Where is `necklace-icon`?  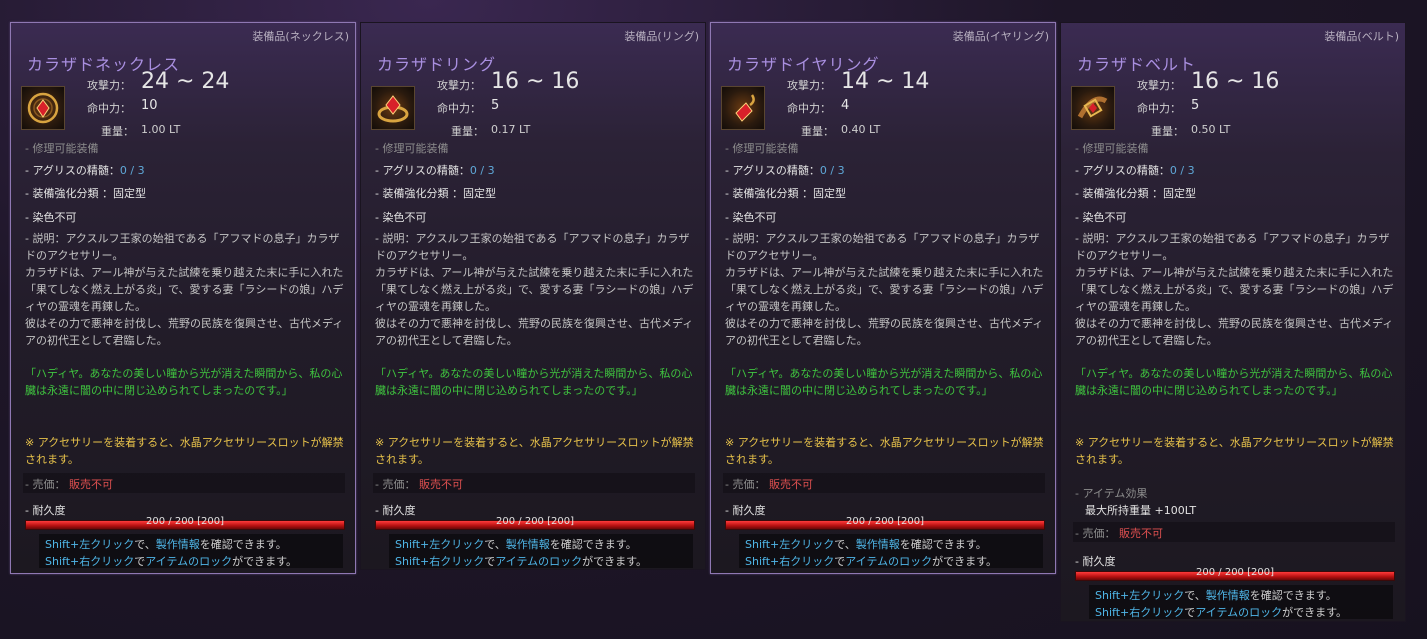
necklace-icon is located at coordinates (43, 108).